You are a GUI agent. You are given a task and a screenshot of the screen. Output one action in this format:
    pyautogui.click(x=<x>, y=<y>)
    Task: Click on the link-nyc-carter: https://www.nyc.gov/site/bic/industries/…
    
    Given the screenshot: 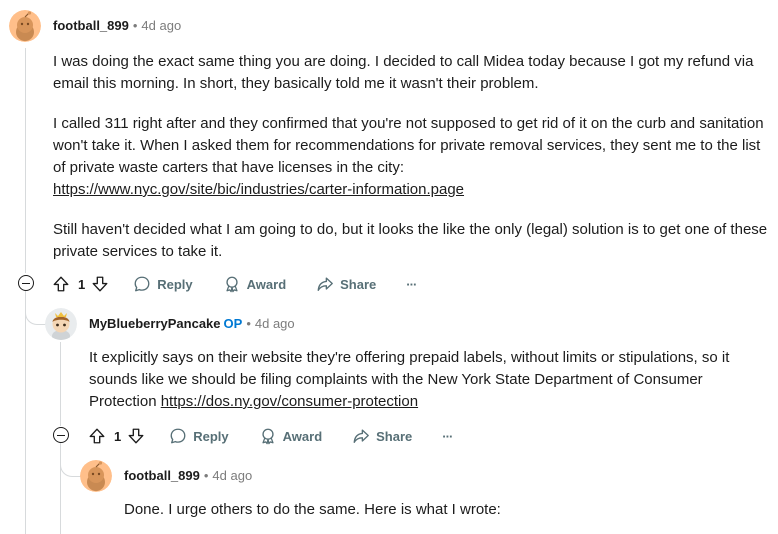 What is the action you would take?
    pyautogui.click(x=258, y=189)
    